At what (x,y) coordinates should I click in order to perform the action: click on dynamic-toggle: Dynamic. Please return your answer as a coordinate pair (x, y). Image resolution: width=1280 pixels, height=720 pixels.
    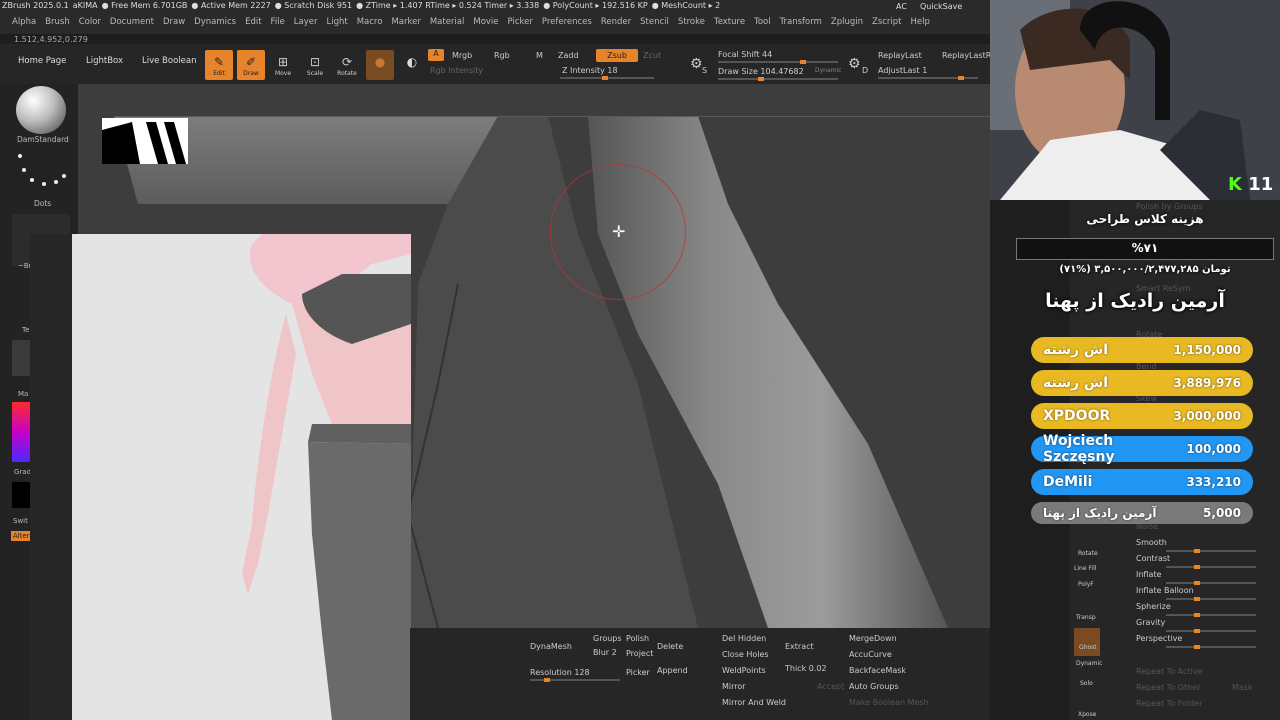
    Looking at the image, I should click on (828, 70).